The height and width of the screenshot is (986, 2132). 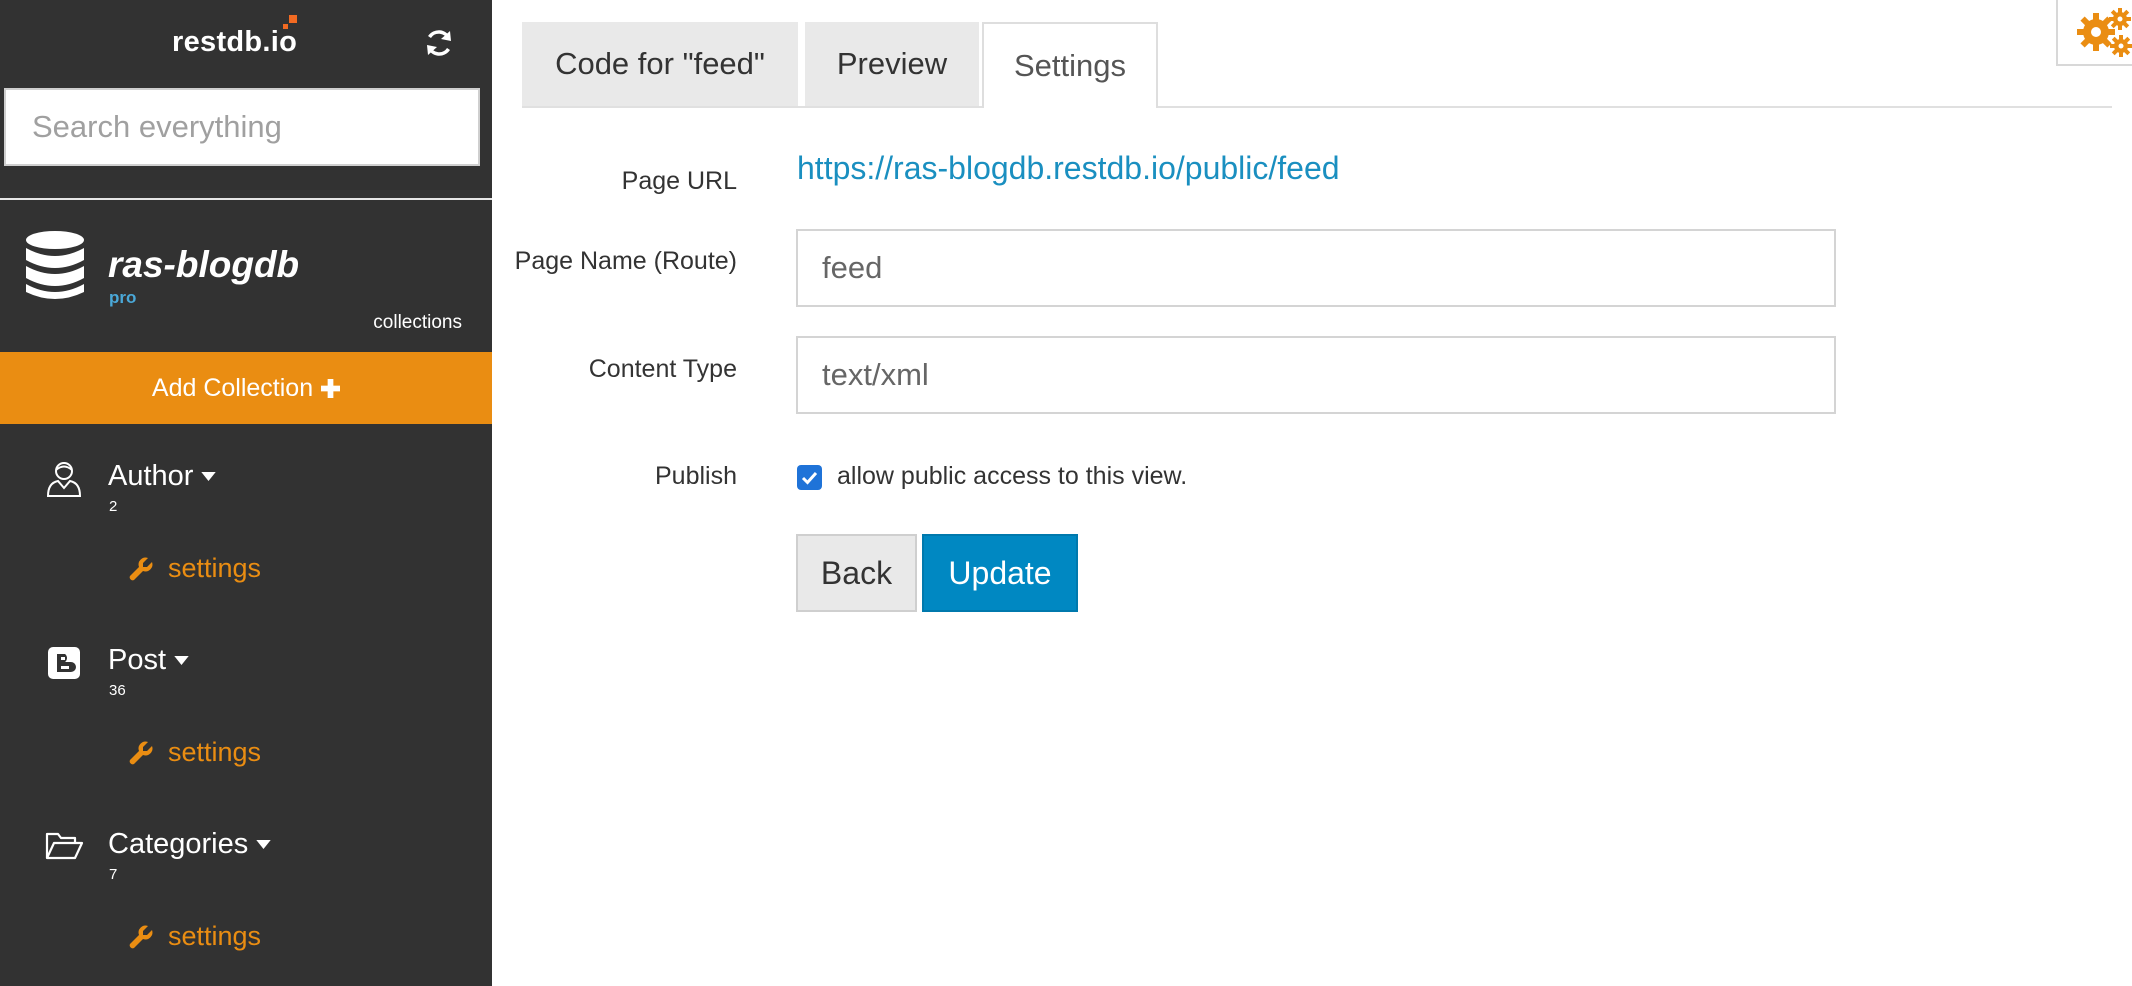 I want to click on collection-count: 2, so click(x=113, y=506).